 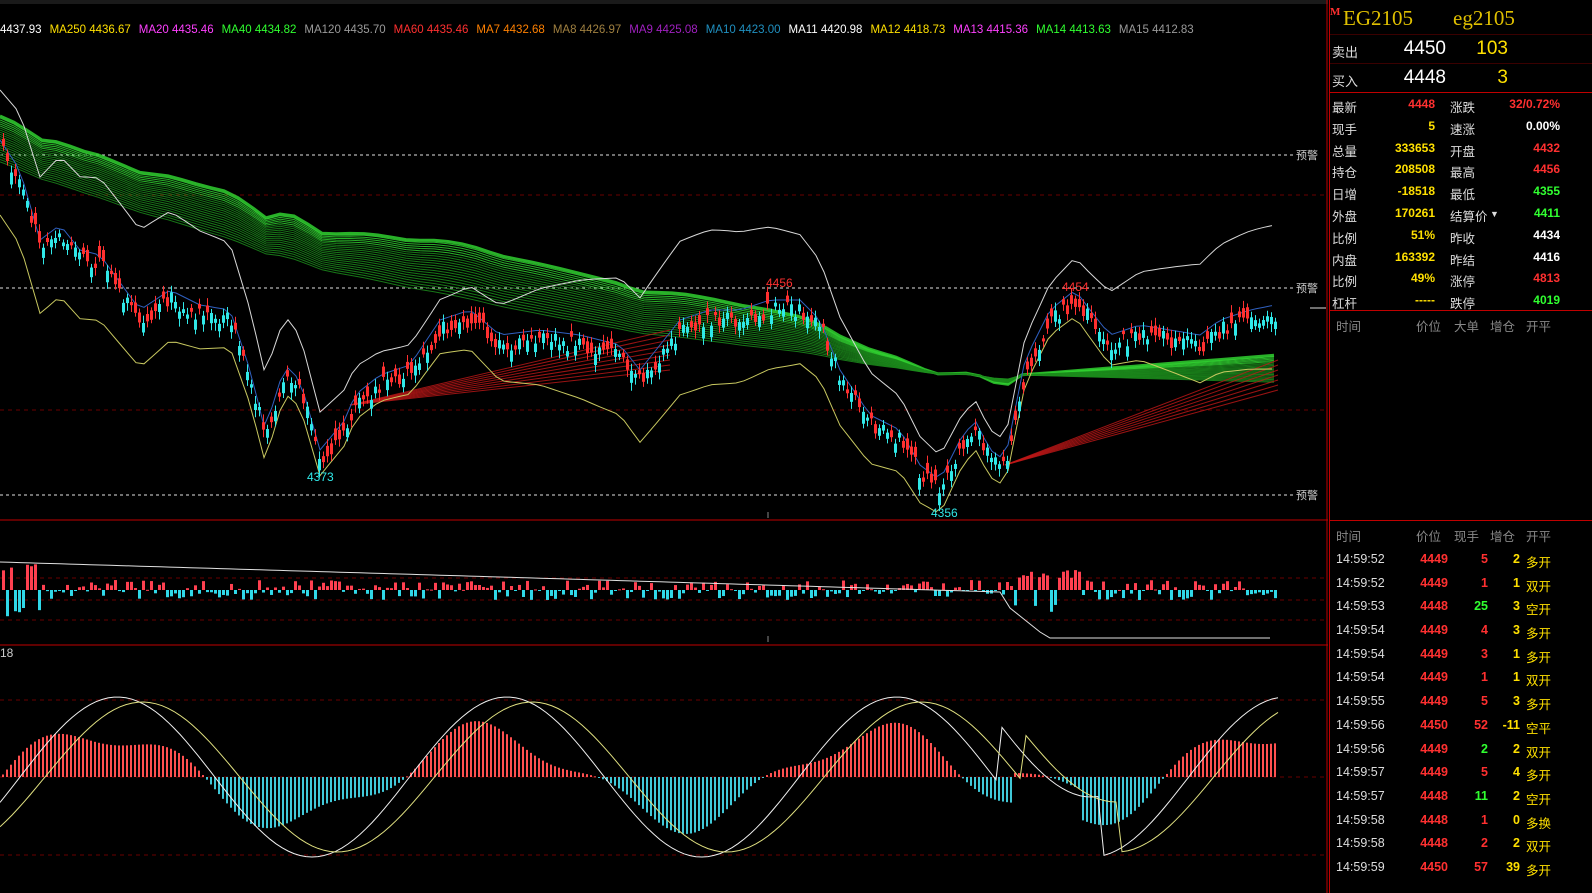 I want to click on instrument-code: EG2105, so click(x=1378, y=18).